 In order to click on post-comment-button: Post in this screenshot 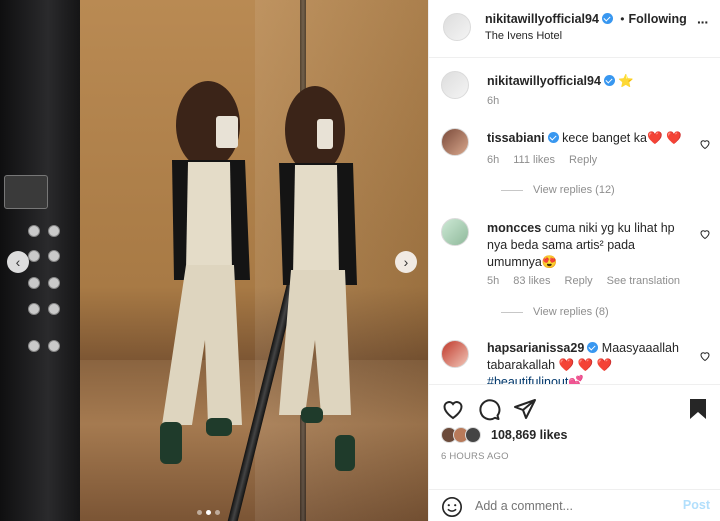, I will do `click(696, 505)`.